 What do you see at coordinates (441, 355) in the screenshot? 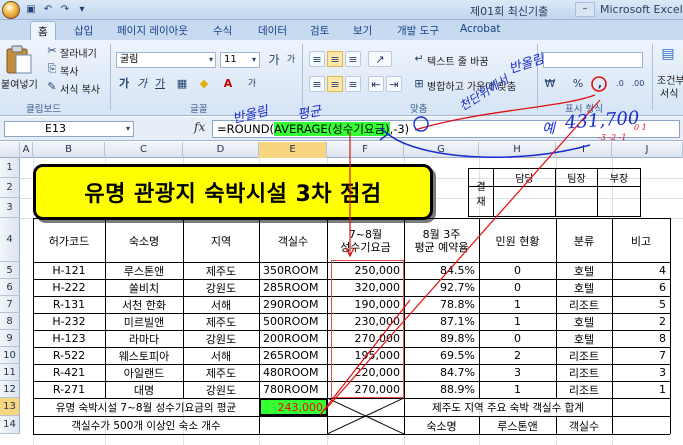
I see `cell-booking-rate: 69.5%` at bounding box center [441, 355].